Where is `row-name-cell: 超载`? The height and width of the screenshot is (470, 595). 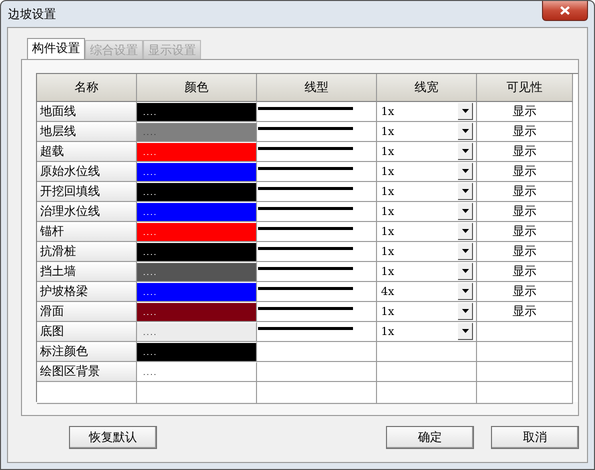 row-name-cell: 超载 is located at coordinates (87, 152).